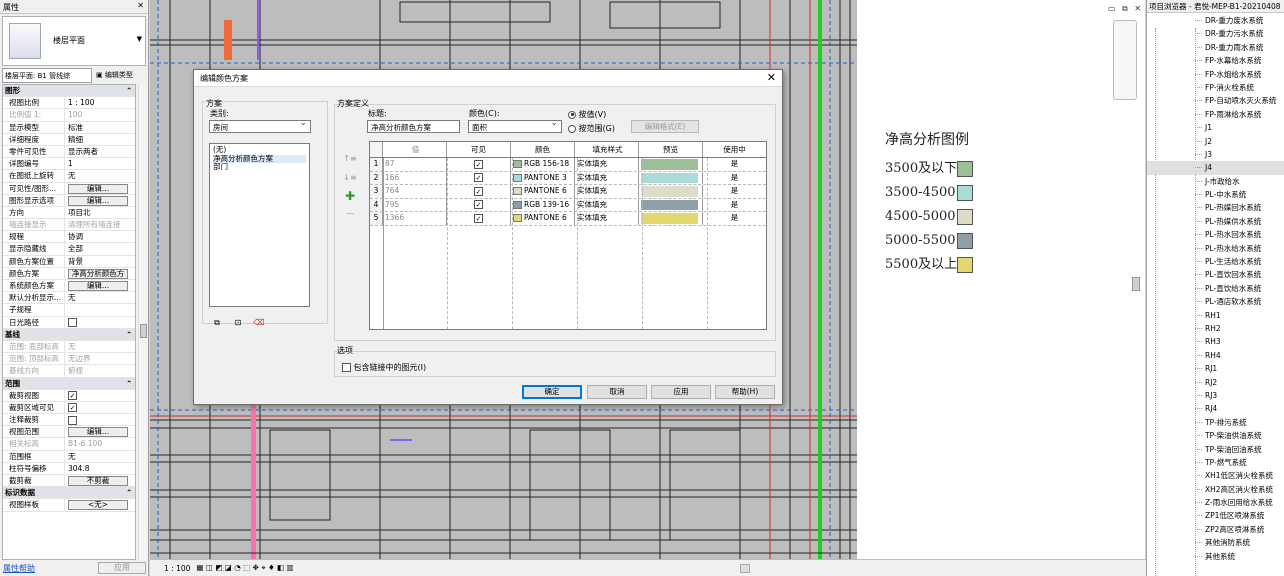  What do you see at coordinates (100, 114) in the screenshot?
I see `property-value: 100` at bounding box center [100, 114].